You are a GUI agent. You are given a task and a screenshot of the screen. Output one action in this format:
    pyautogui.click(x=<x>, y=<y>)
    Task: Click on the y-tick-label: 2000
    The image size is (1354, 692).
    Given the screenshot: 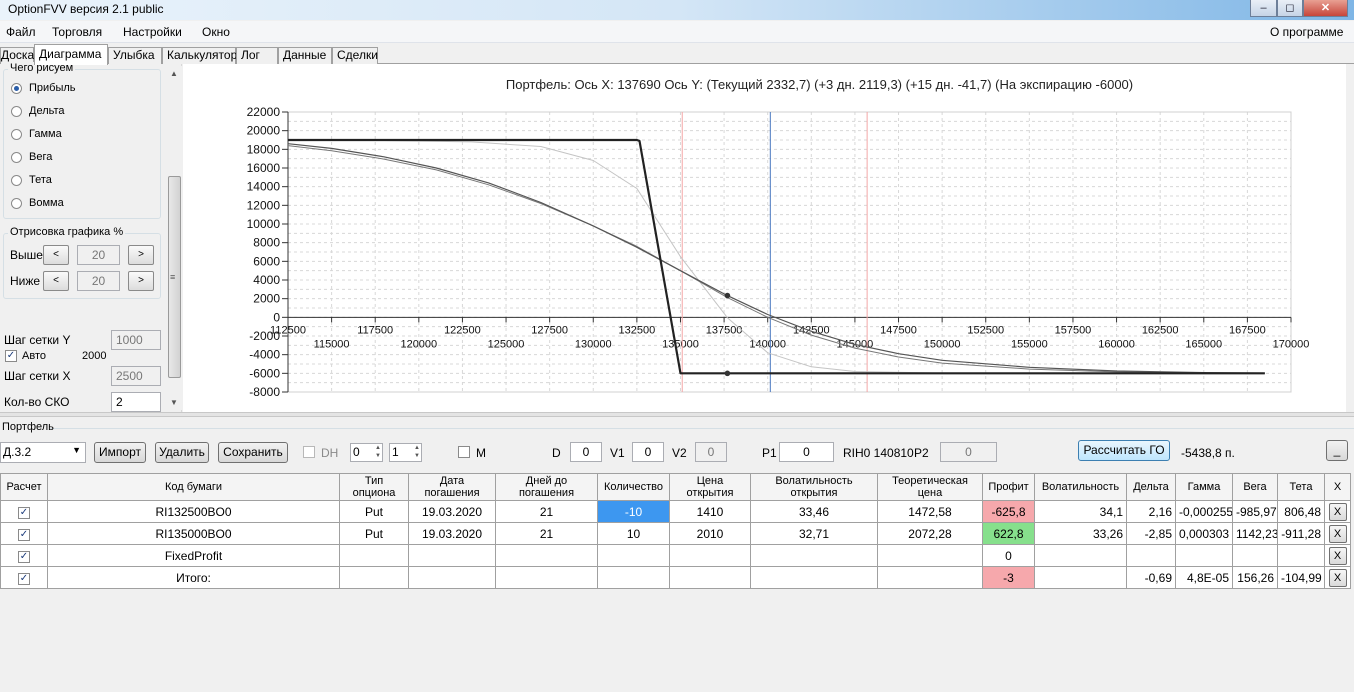 What is the action you would take?
    pyautogui.click(x=266, y=299)
    